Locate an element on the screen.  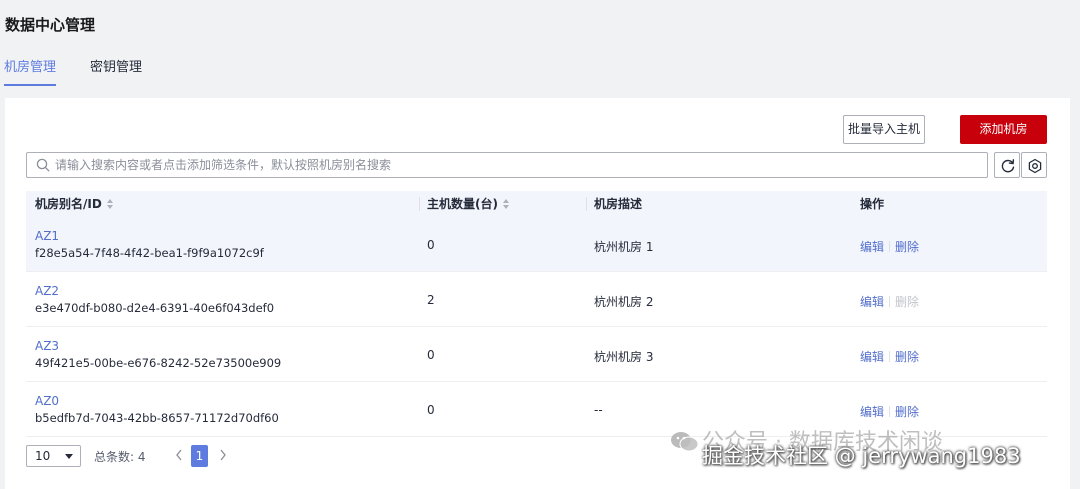
total-count: 总条数: 4 is located at coordinates (120, 457).